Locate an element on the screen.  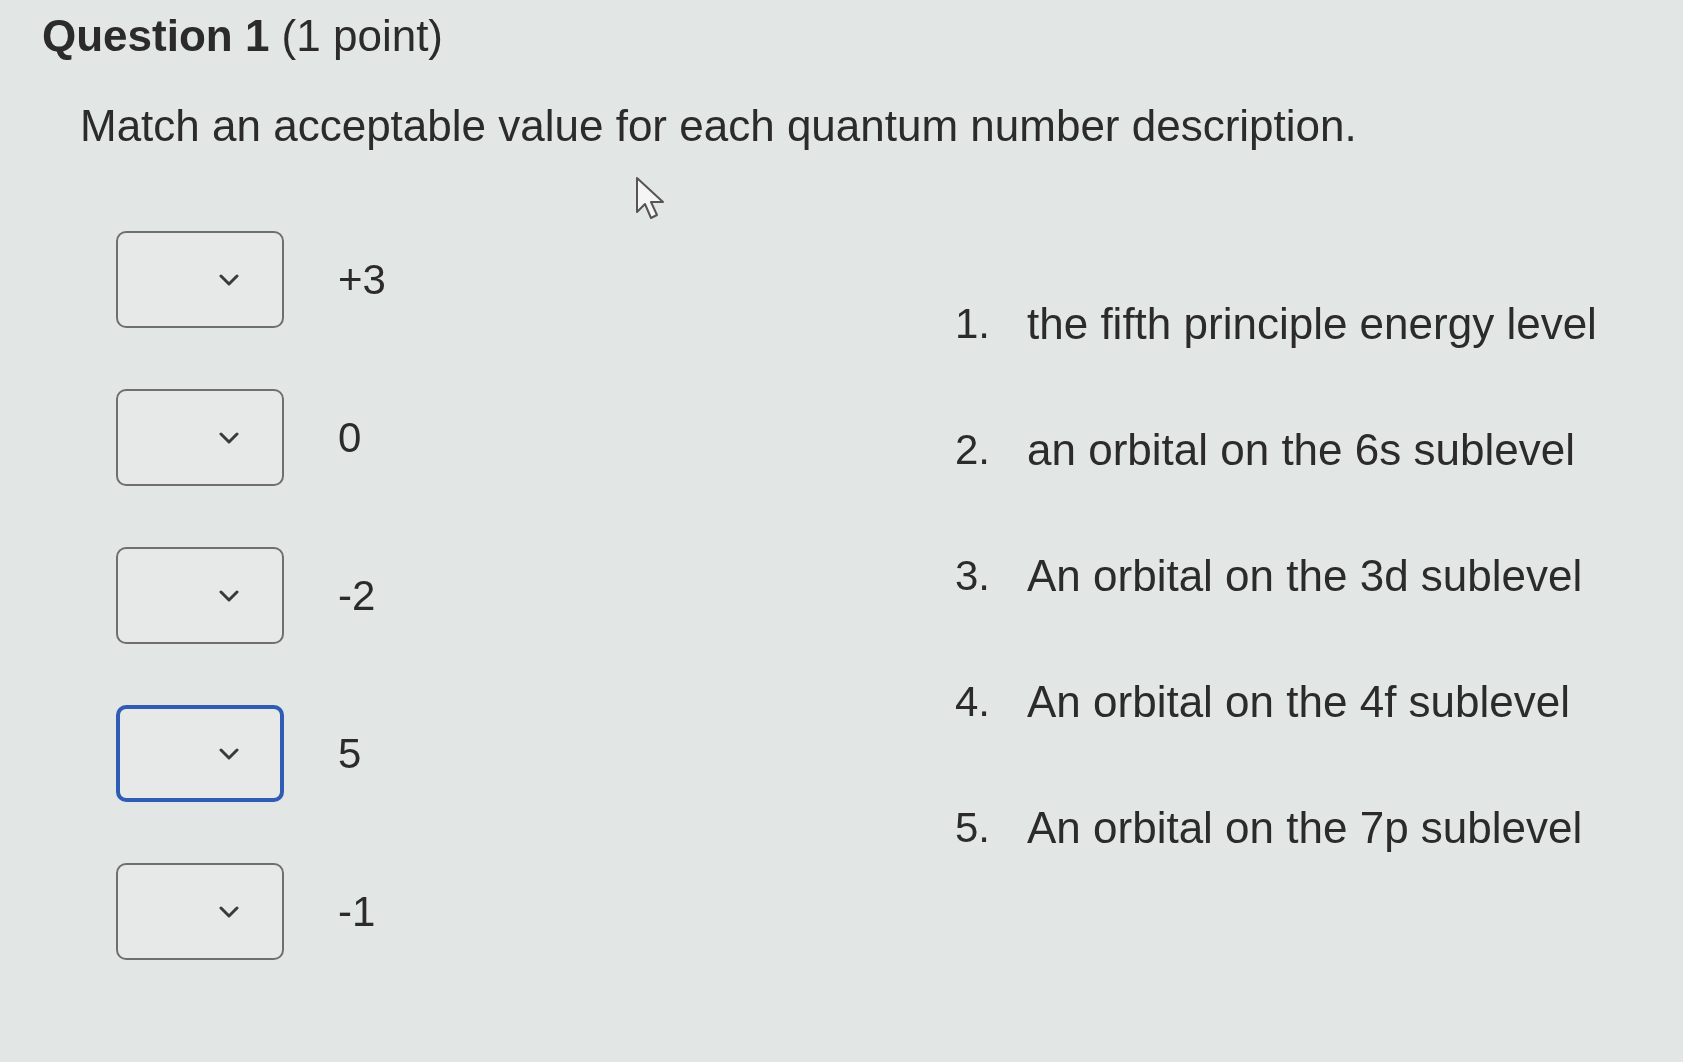
description-text: the fifth principle energy level is located at coordinates (1312, 324).